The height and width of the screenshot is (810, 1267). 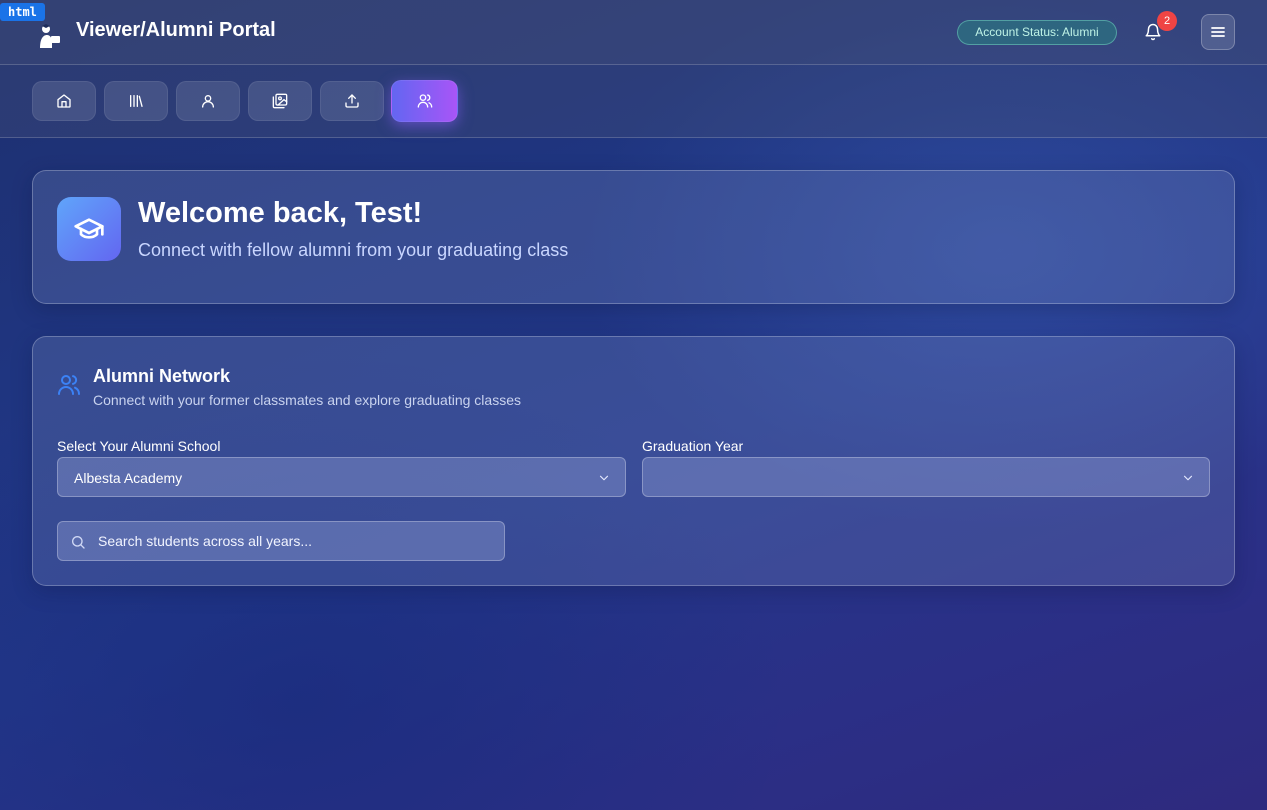 What do you see at coordinates (139, 446) in the screenshot?
I see `school-select-label: Select Your Alumni School` at bounding box center [139, 446].